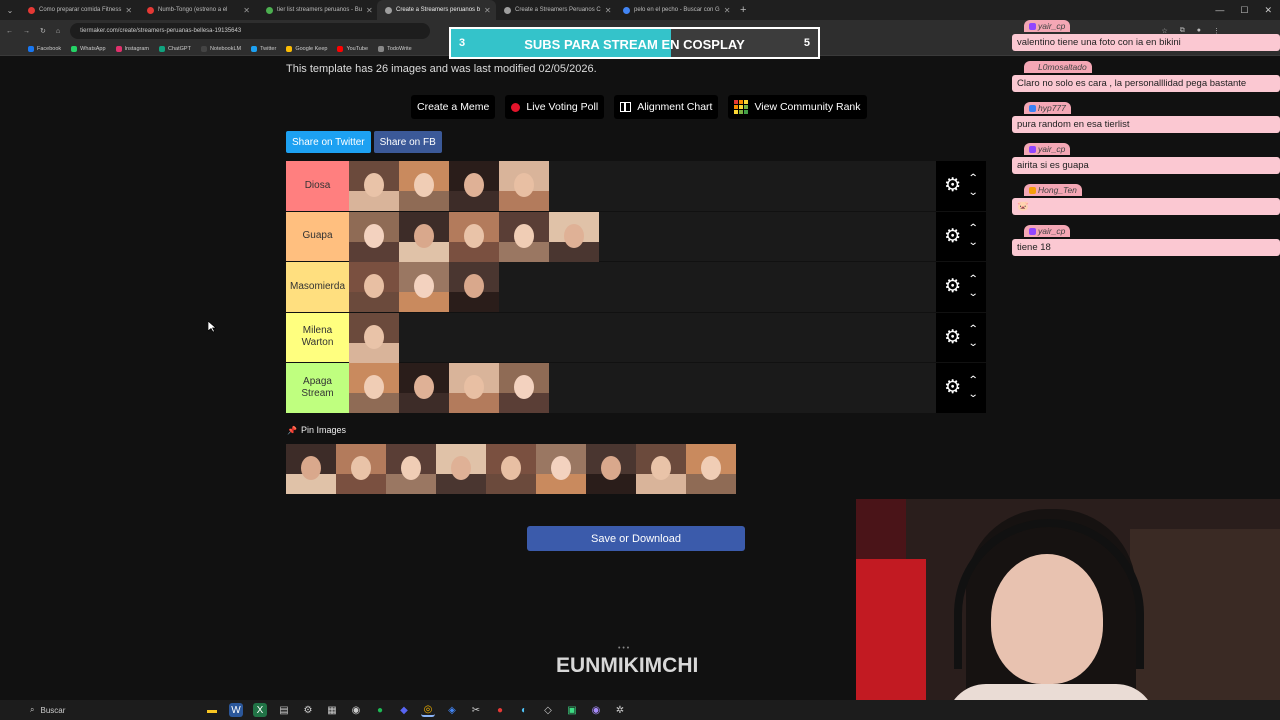 Image resolution: width=1280 pixels, height=720 pixels. I want to click on settings-icon: ⚙, so click(308, 710).